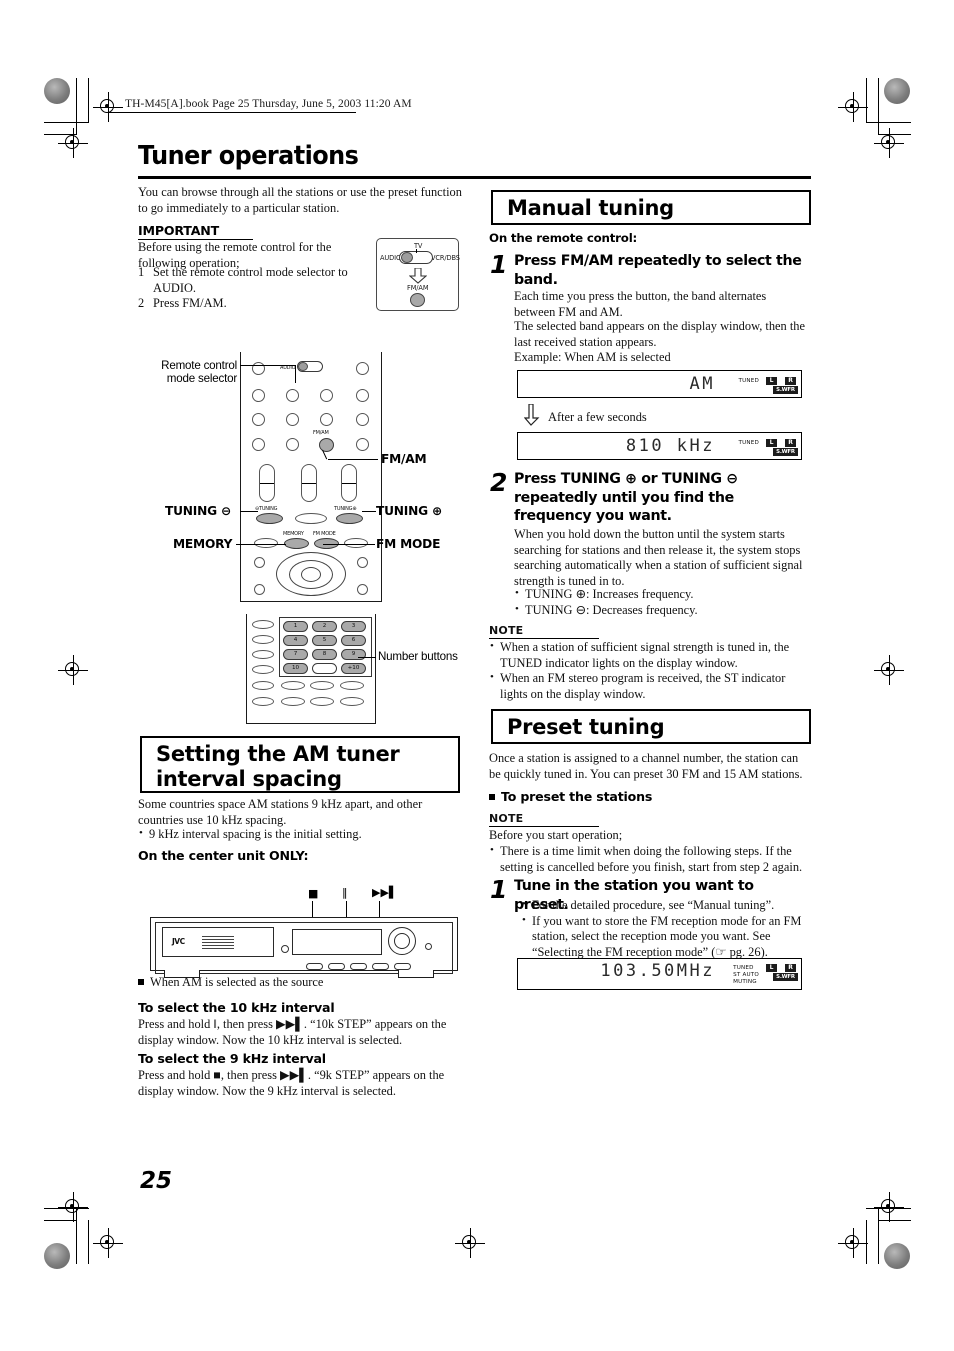 This screenshot has width=954, height=1351. I want to click on number-button-10: 10, so click(295, 668).